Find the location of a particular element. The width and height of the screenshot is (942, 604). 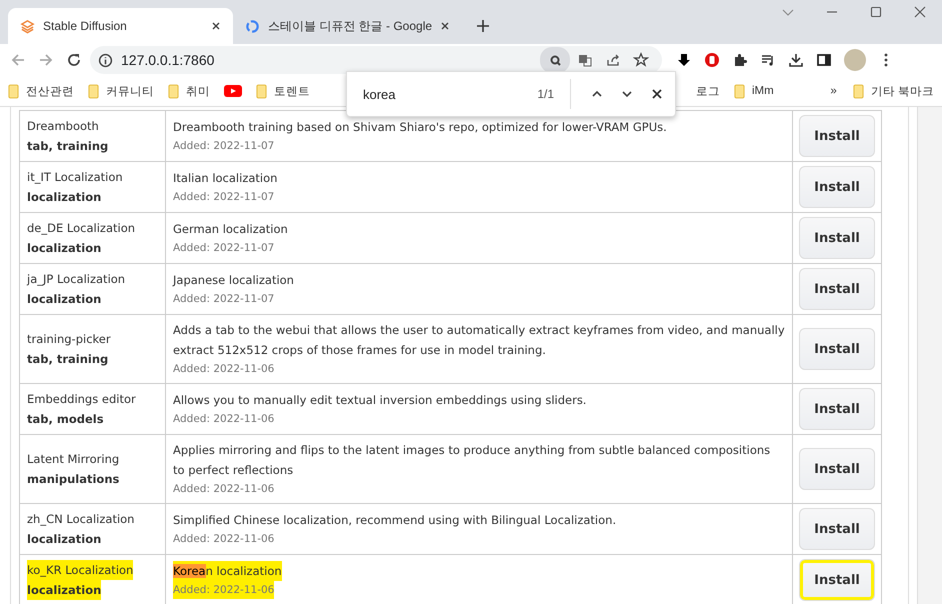

bookmark-folder: iMm is located at coordinates (754, 91).